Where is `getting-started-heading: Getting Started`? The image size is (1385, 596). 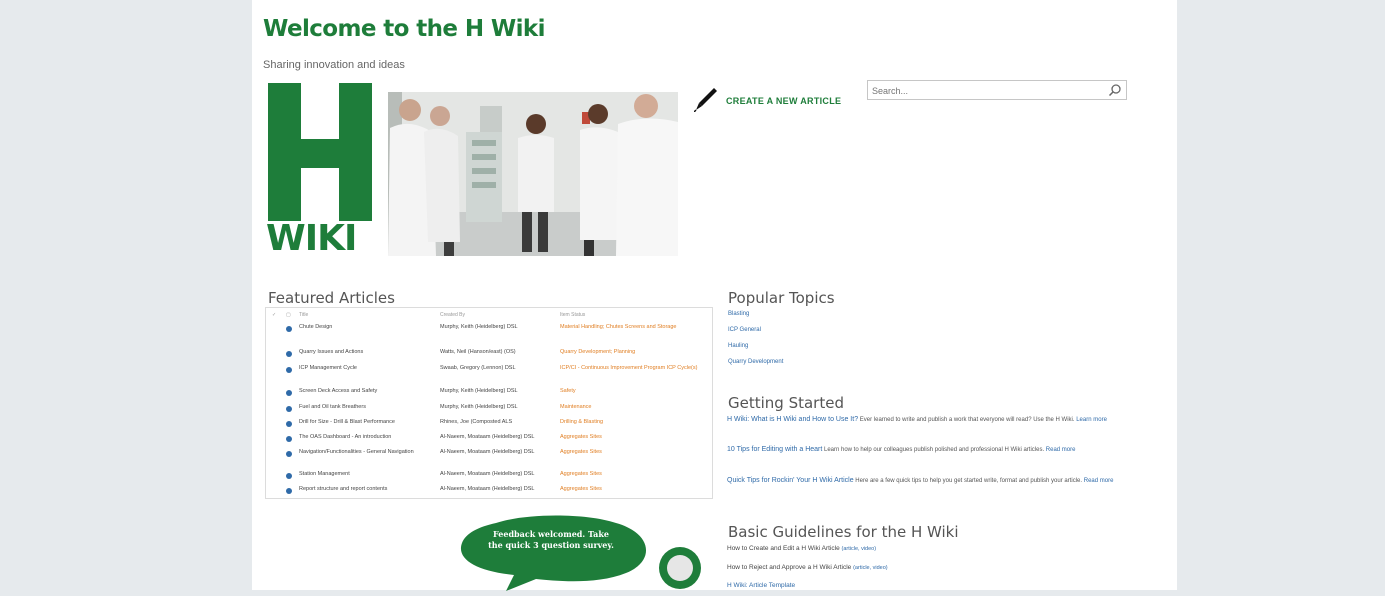 getting-started-heading: Getting Started is located at coordinates (786, 403).